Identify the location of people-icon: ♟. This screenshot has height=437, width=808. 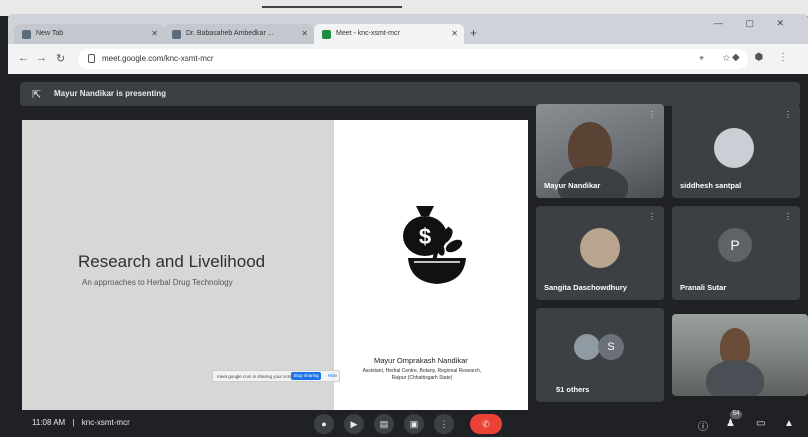
(730, 423).